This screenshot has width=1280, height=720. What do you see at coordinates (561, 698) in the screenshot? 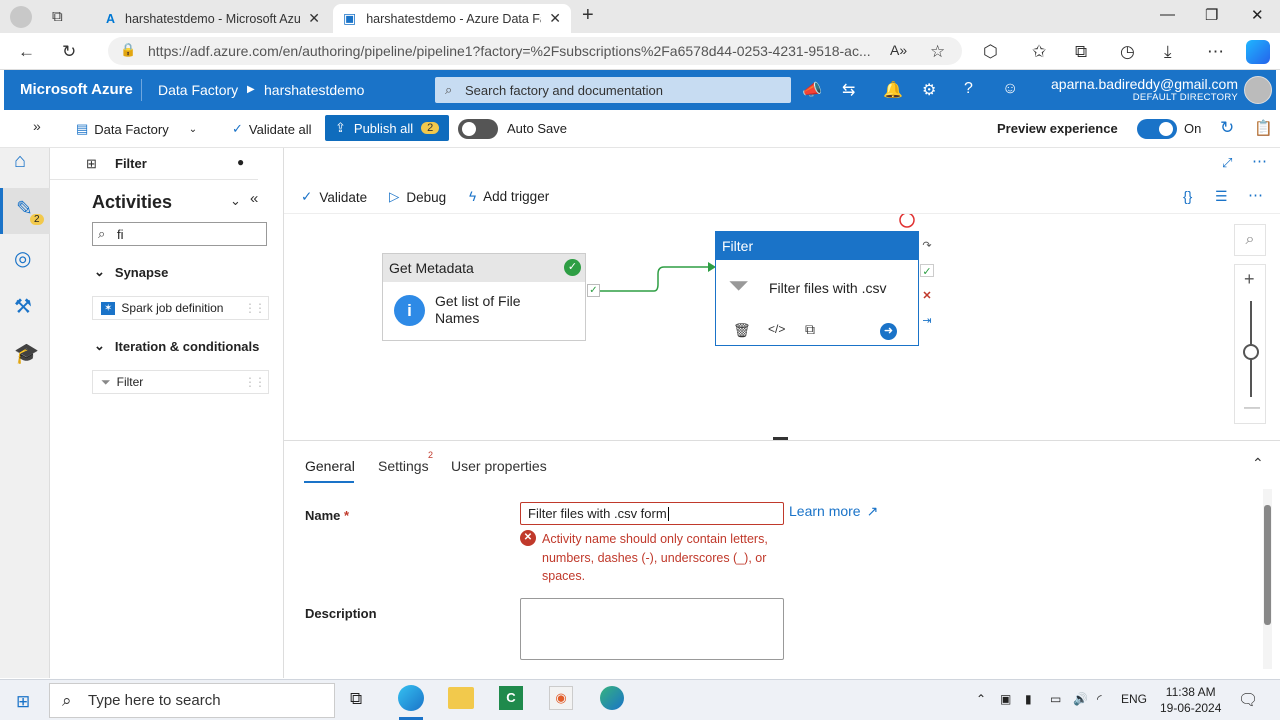
I see `recorder-icon: ◉` at bounding box center [561, 698].